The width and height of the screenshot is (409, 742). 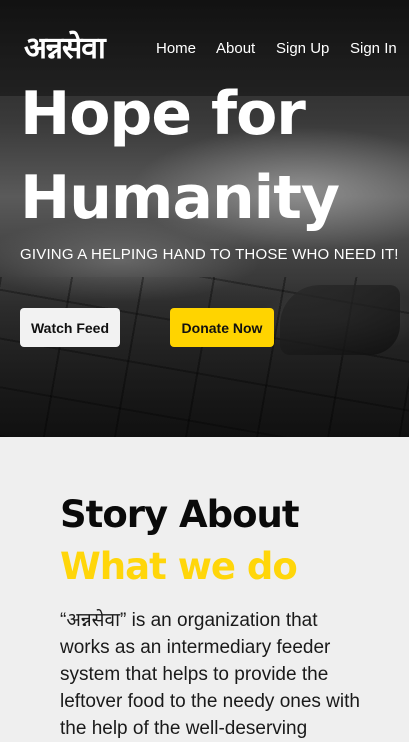 I want to click on nav-link-about: About, so click(x=235, y=48).